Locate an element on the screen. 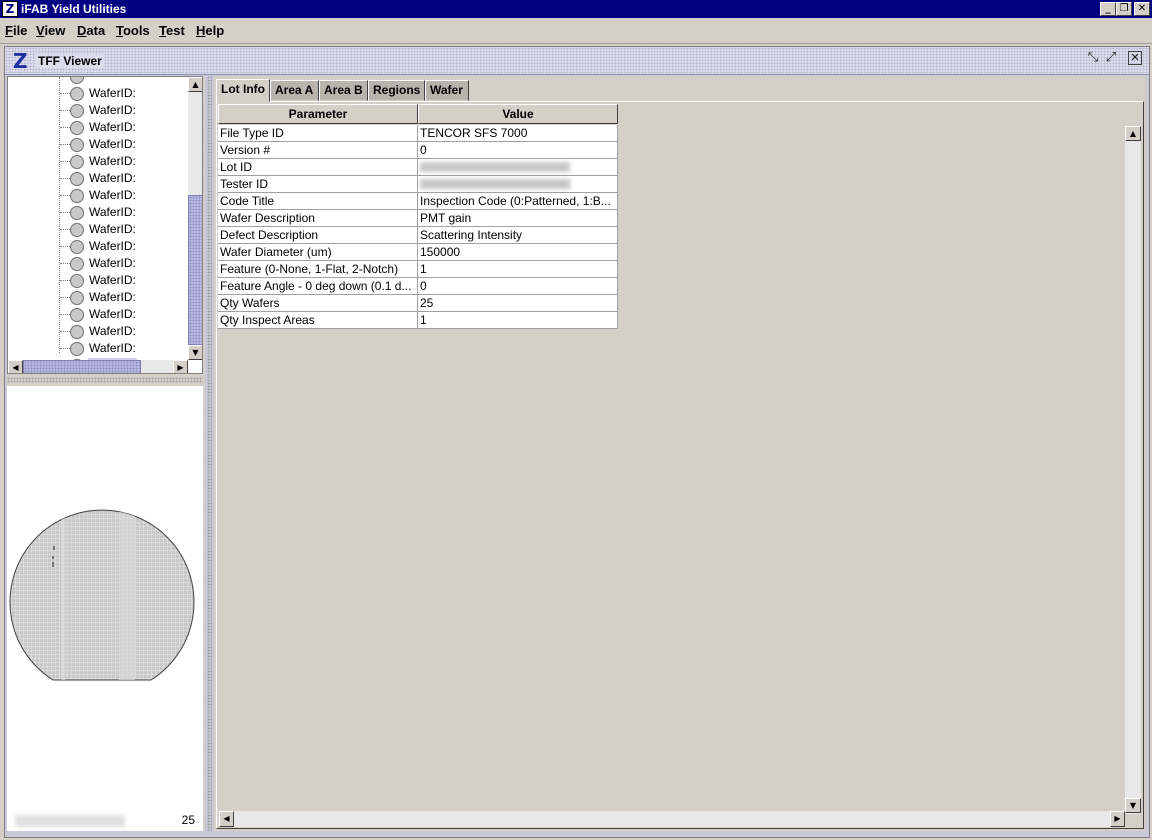 The image size is (1152, 840). vertical-splitter is located at coordinates (209, 453).